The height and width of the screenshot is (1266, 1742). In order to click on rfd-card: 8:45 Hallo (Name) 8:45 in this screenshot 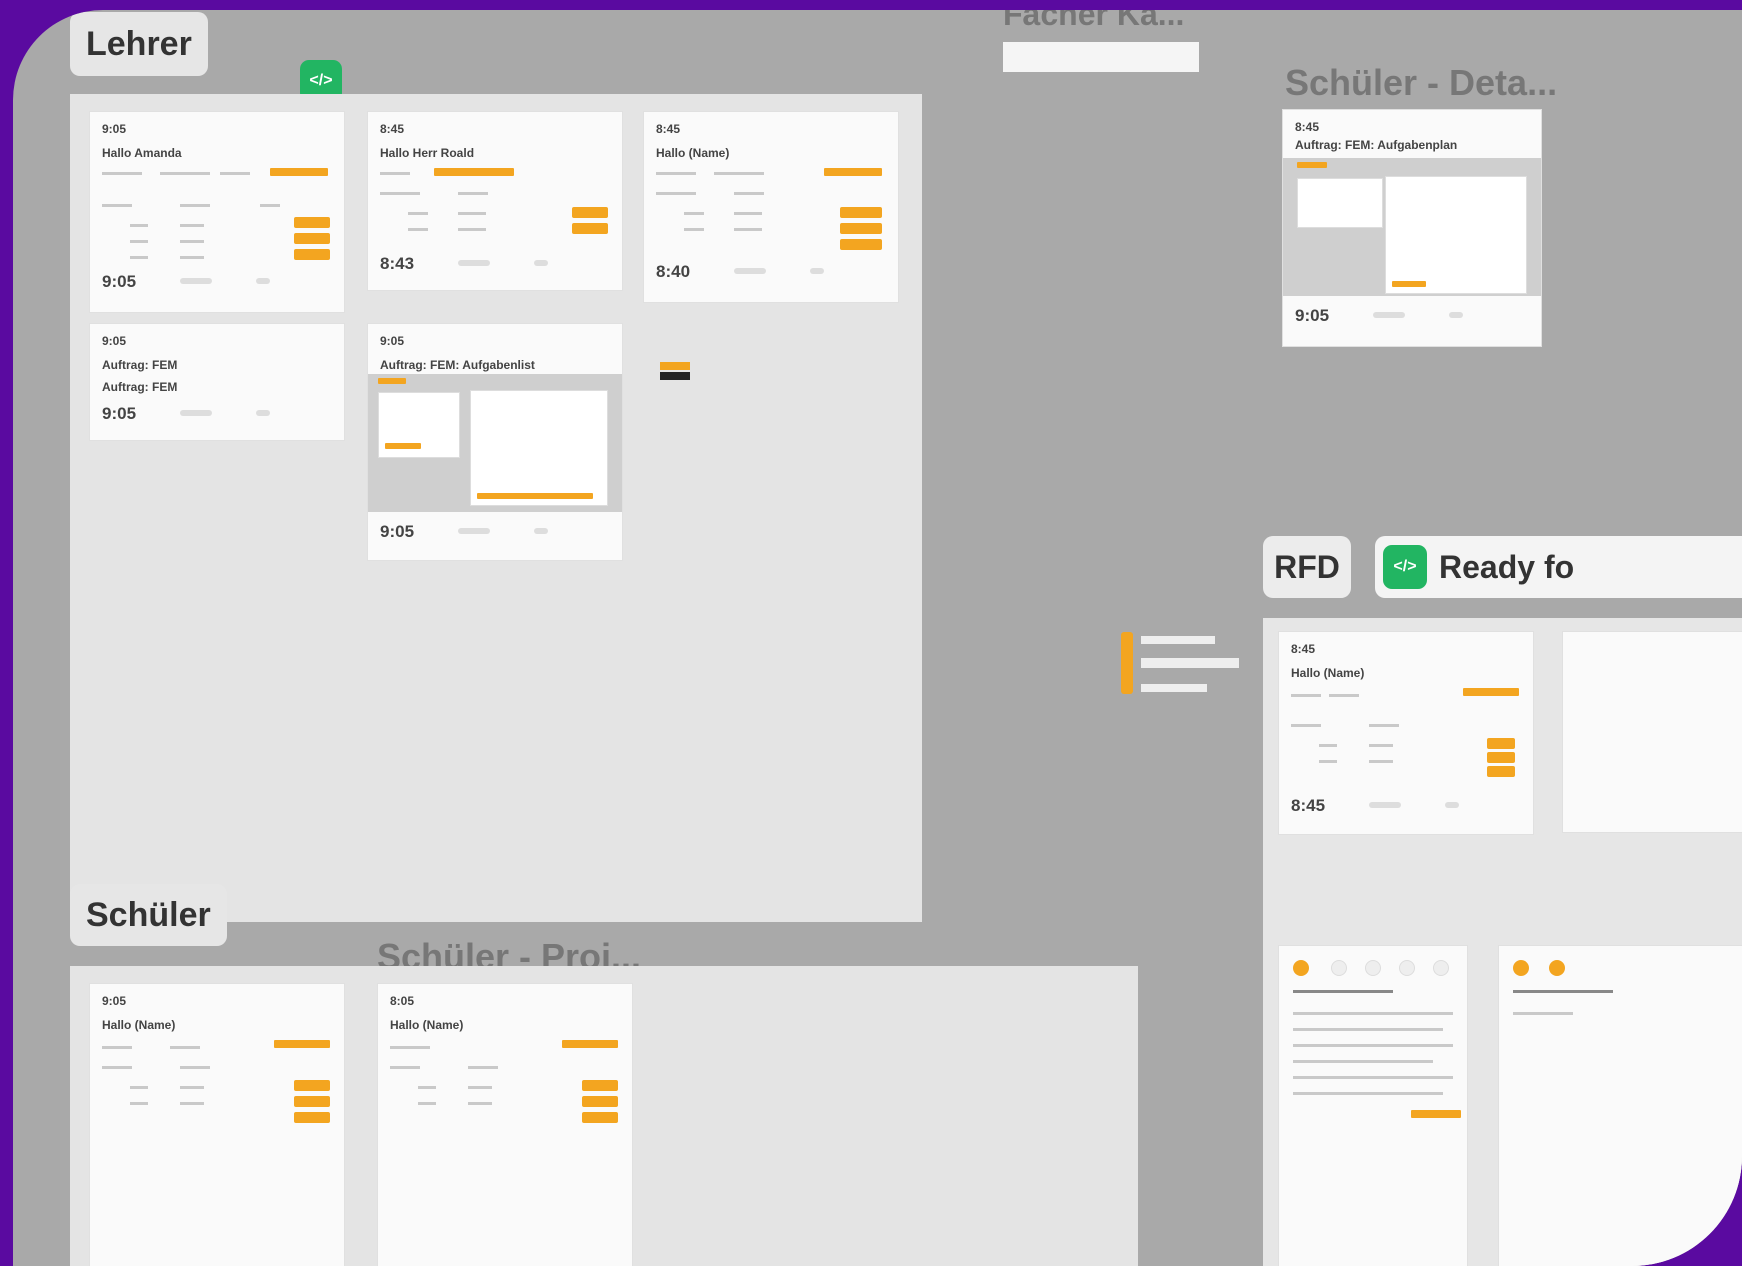, I will do `click(1406, 733)`.